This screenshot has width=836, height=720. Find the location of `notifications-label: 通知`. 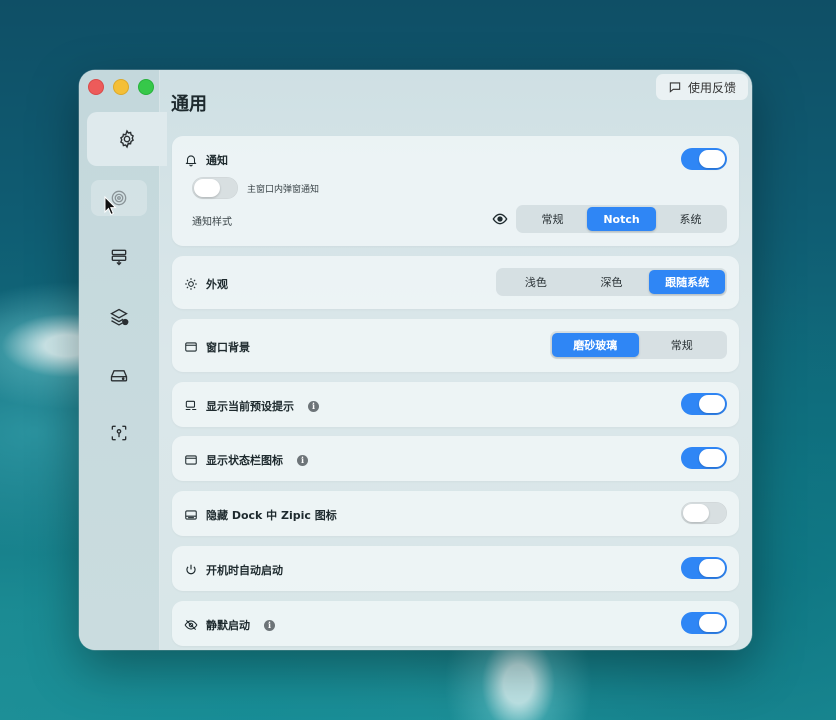

notifications-label: 通知 is located at coordinates (217, 160).